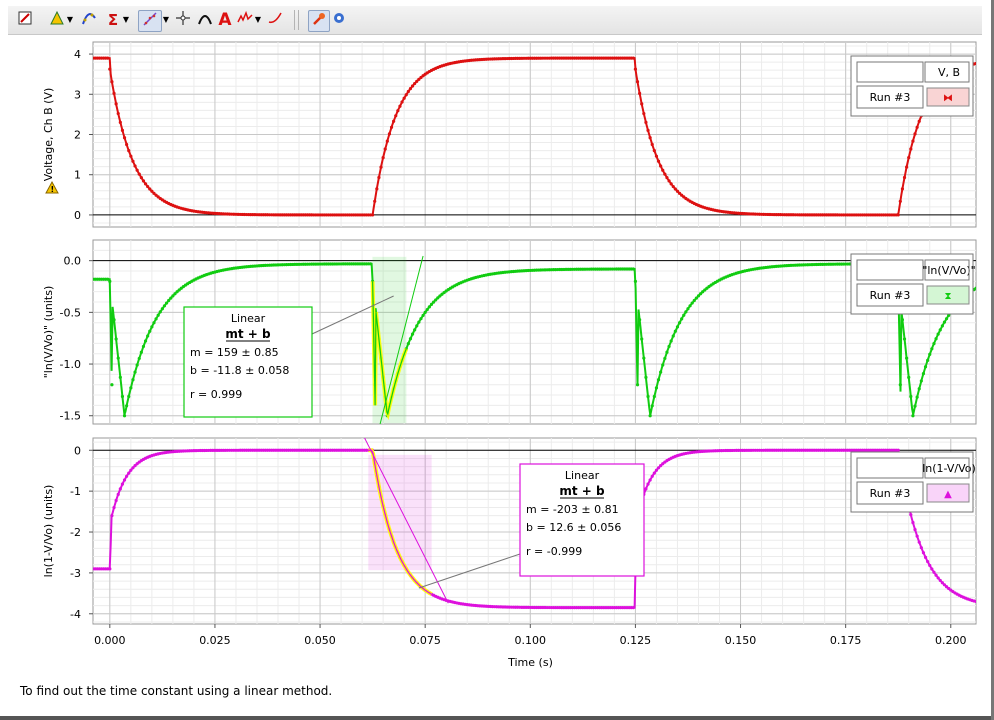 The height and width of the screenshot is (720, 994). Describe the element at coordinates (77, 135) in the screenshot. I see `y-tick-label: 2` at that location.